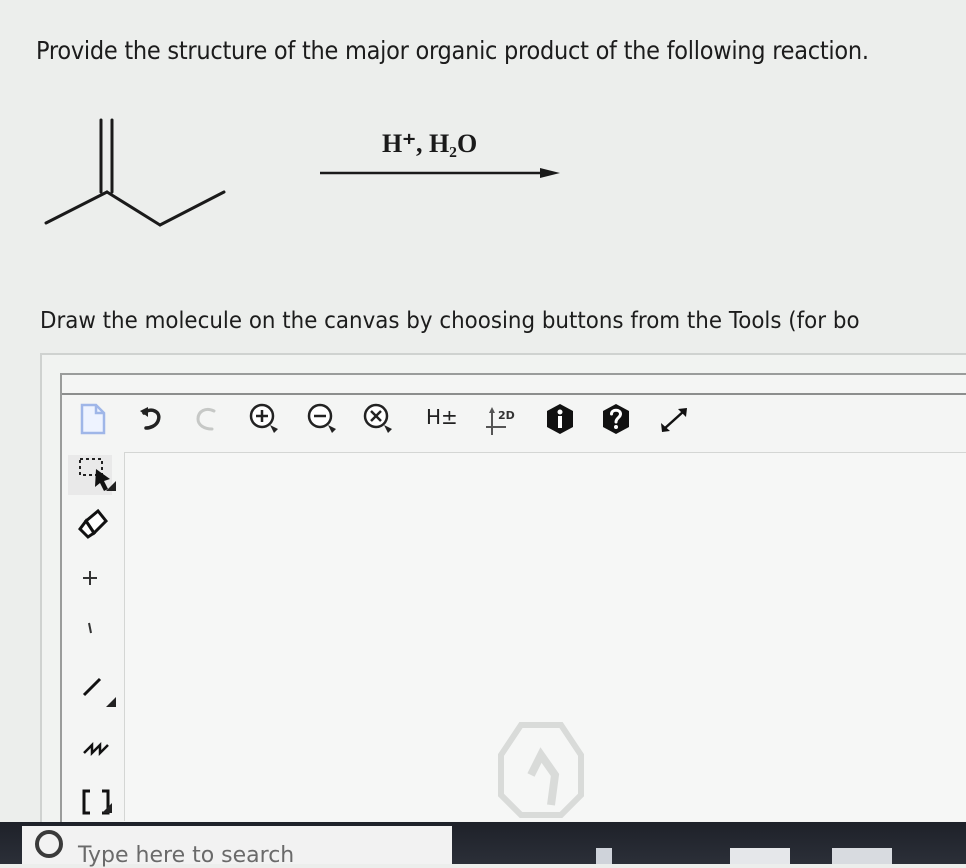  What do you see at coordinates (378, 419) in the screenshot?
I see `zoom-reset-icon` at bounding box center [378, 419].